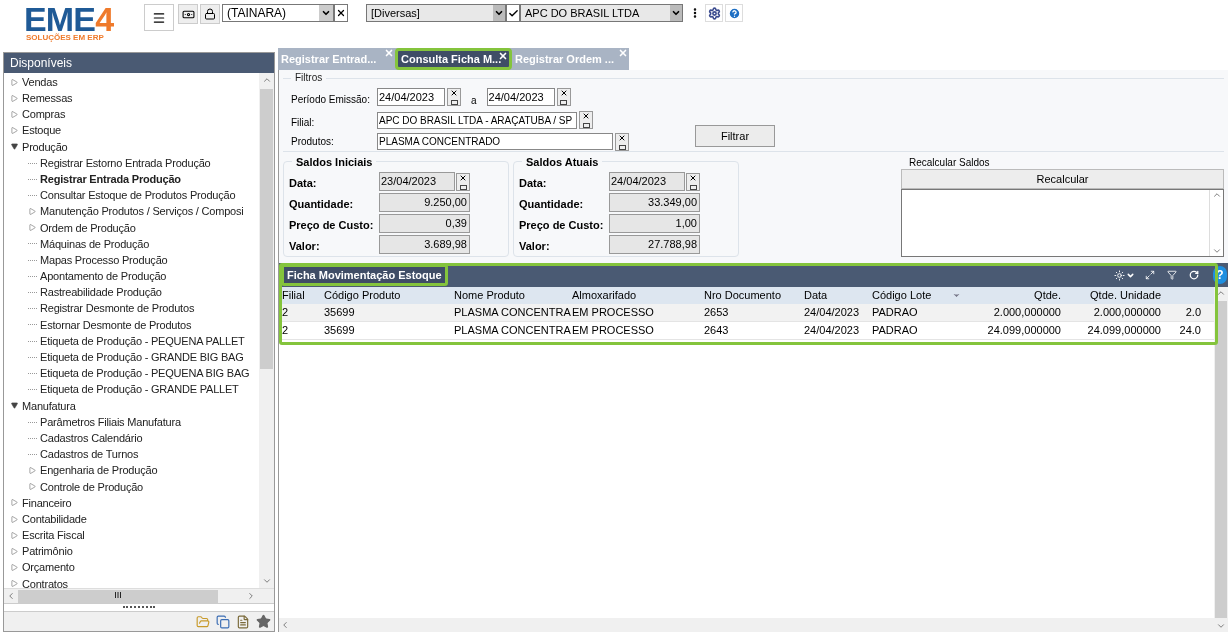 This screenshot has width=1228, height=632. What do you see at coordinates (1047, 295) in the screenshot?
I see `column-header: Qtde.` at bounding box center [1047, 295].